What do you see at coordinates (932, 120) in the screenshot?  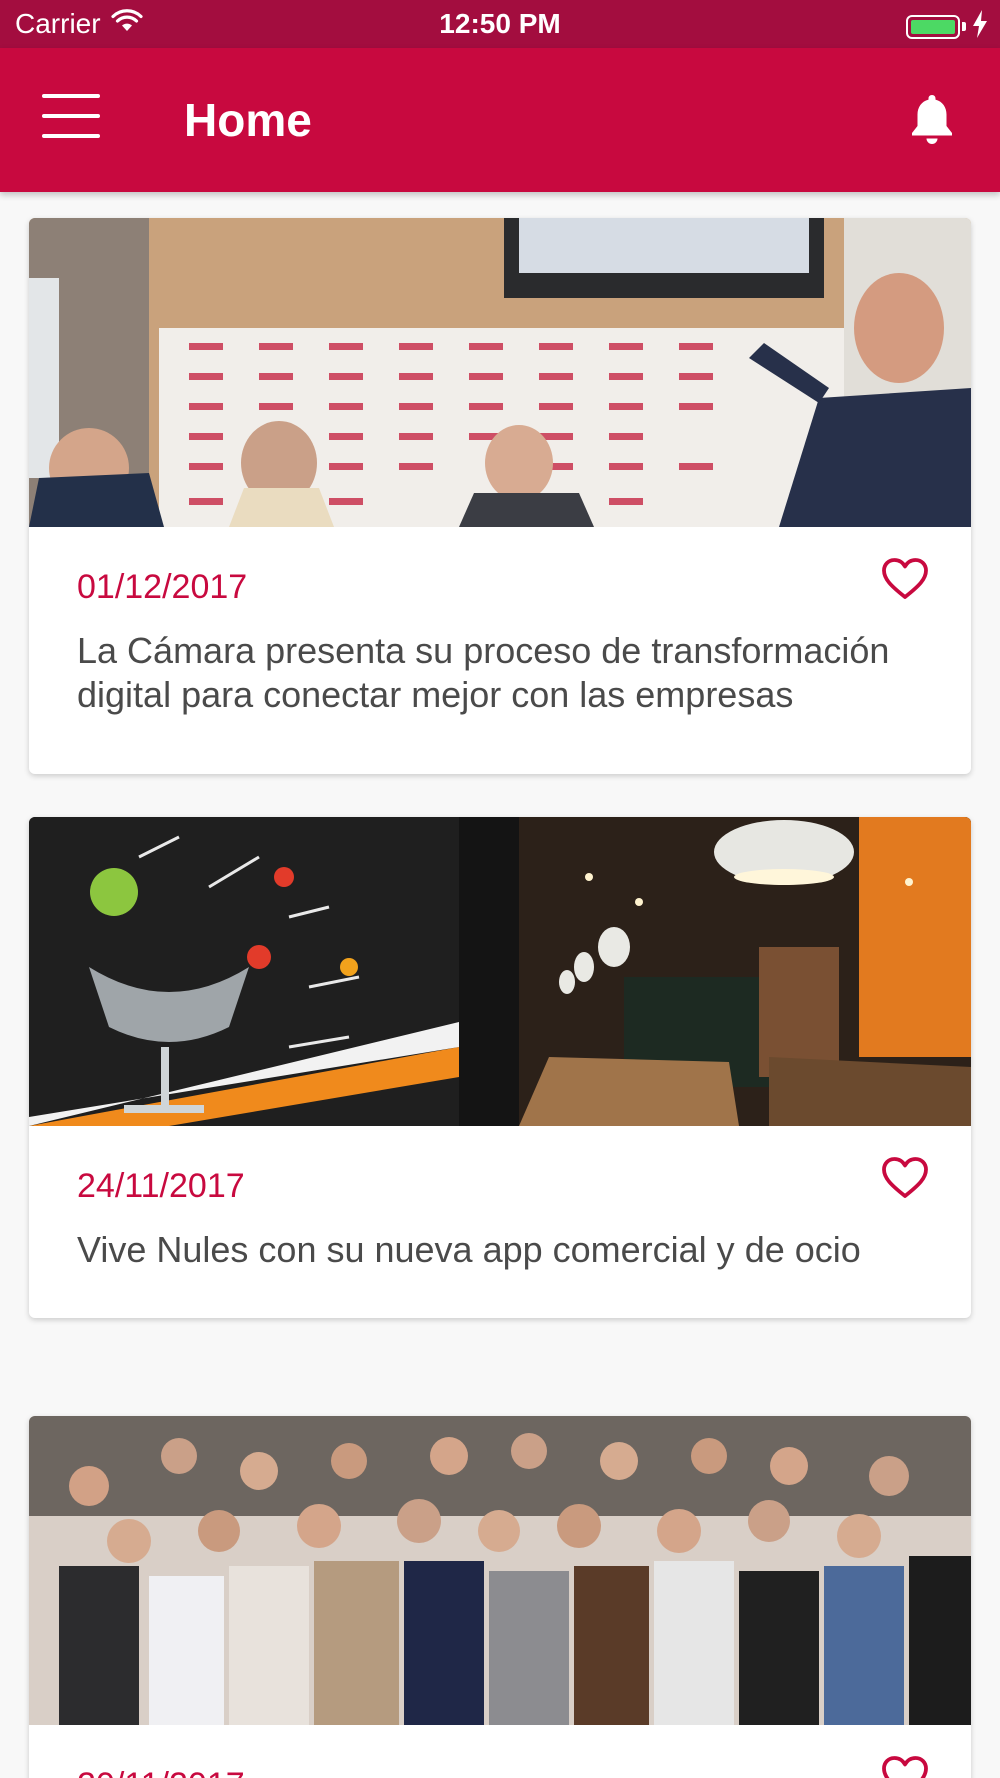 I see `bell-icon` at bounding box center [932, 120].